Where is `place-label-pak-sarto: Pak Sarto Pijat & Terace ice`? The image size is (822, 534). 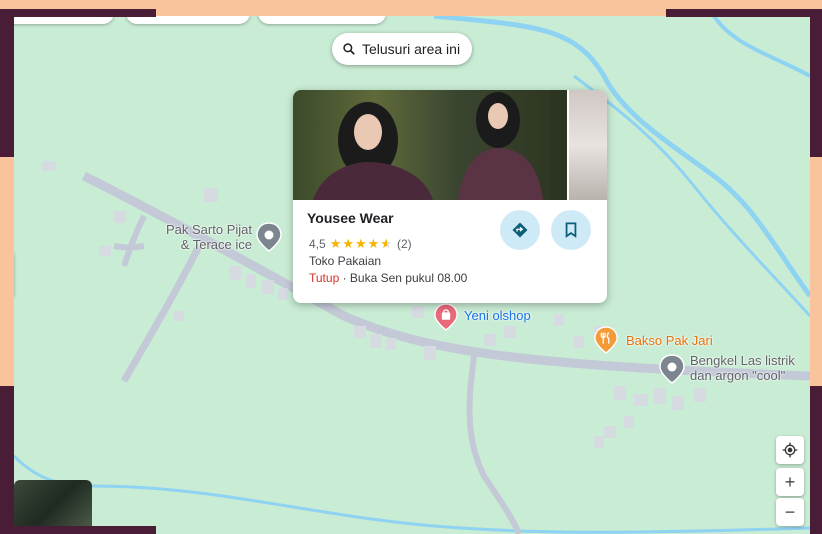
place-label-pak-sarto: Pak Sarto Pijat & Terace ice is located at coordinates (204, 237).